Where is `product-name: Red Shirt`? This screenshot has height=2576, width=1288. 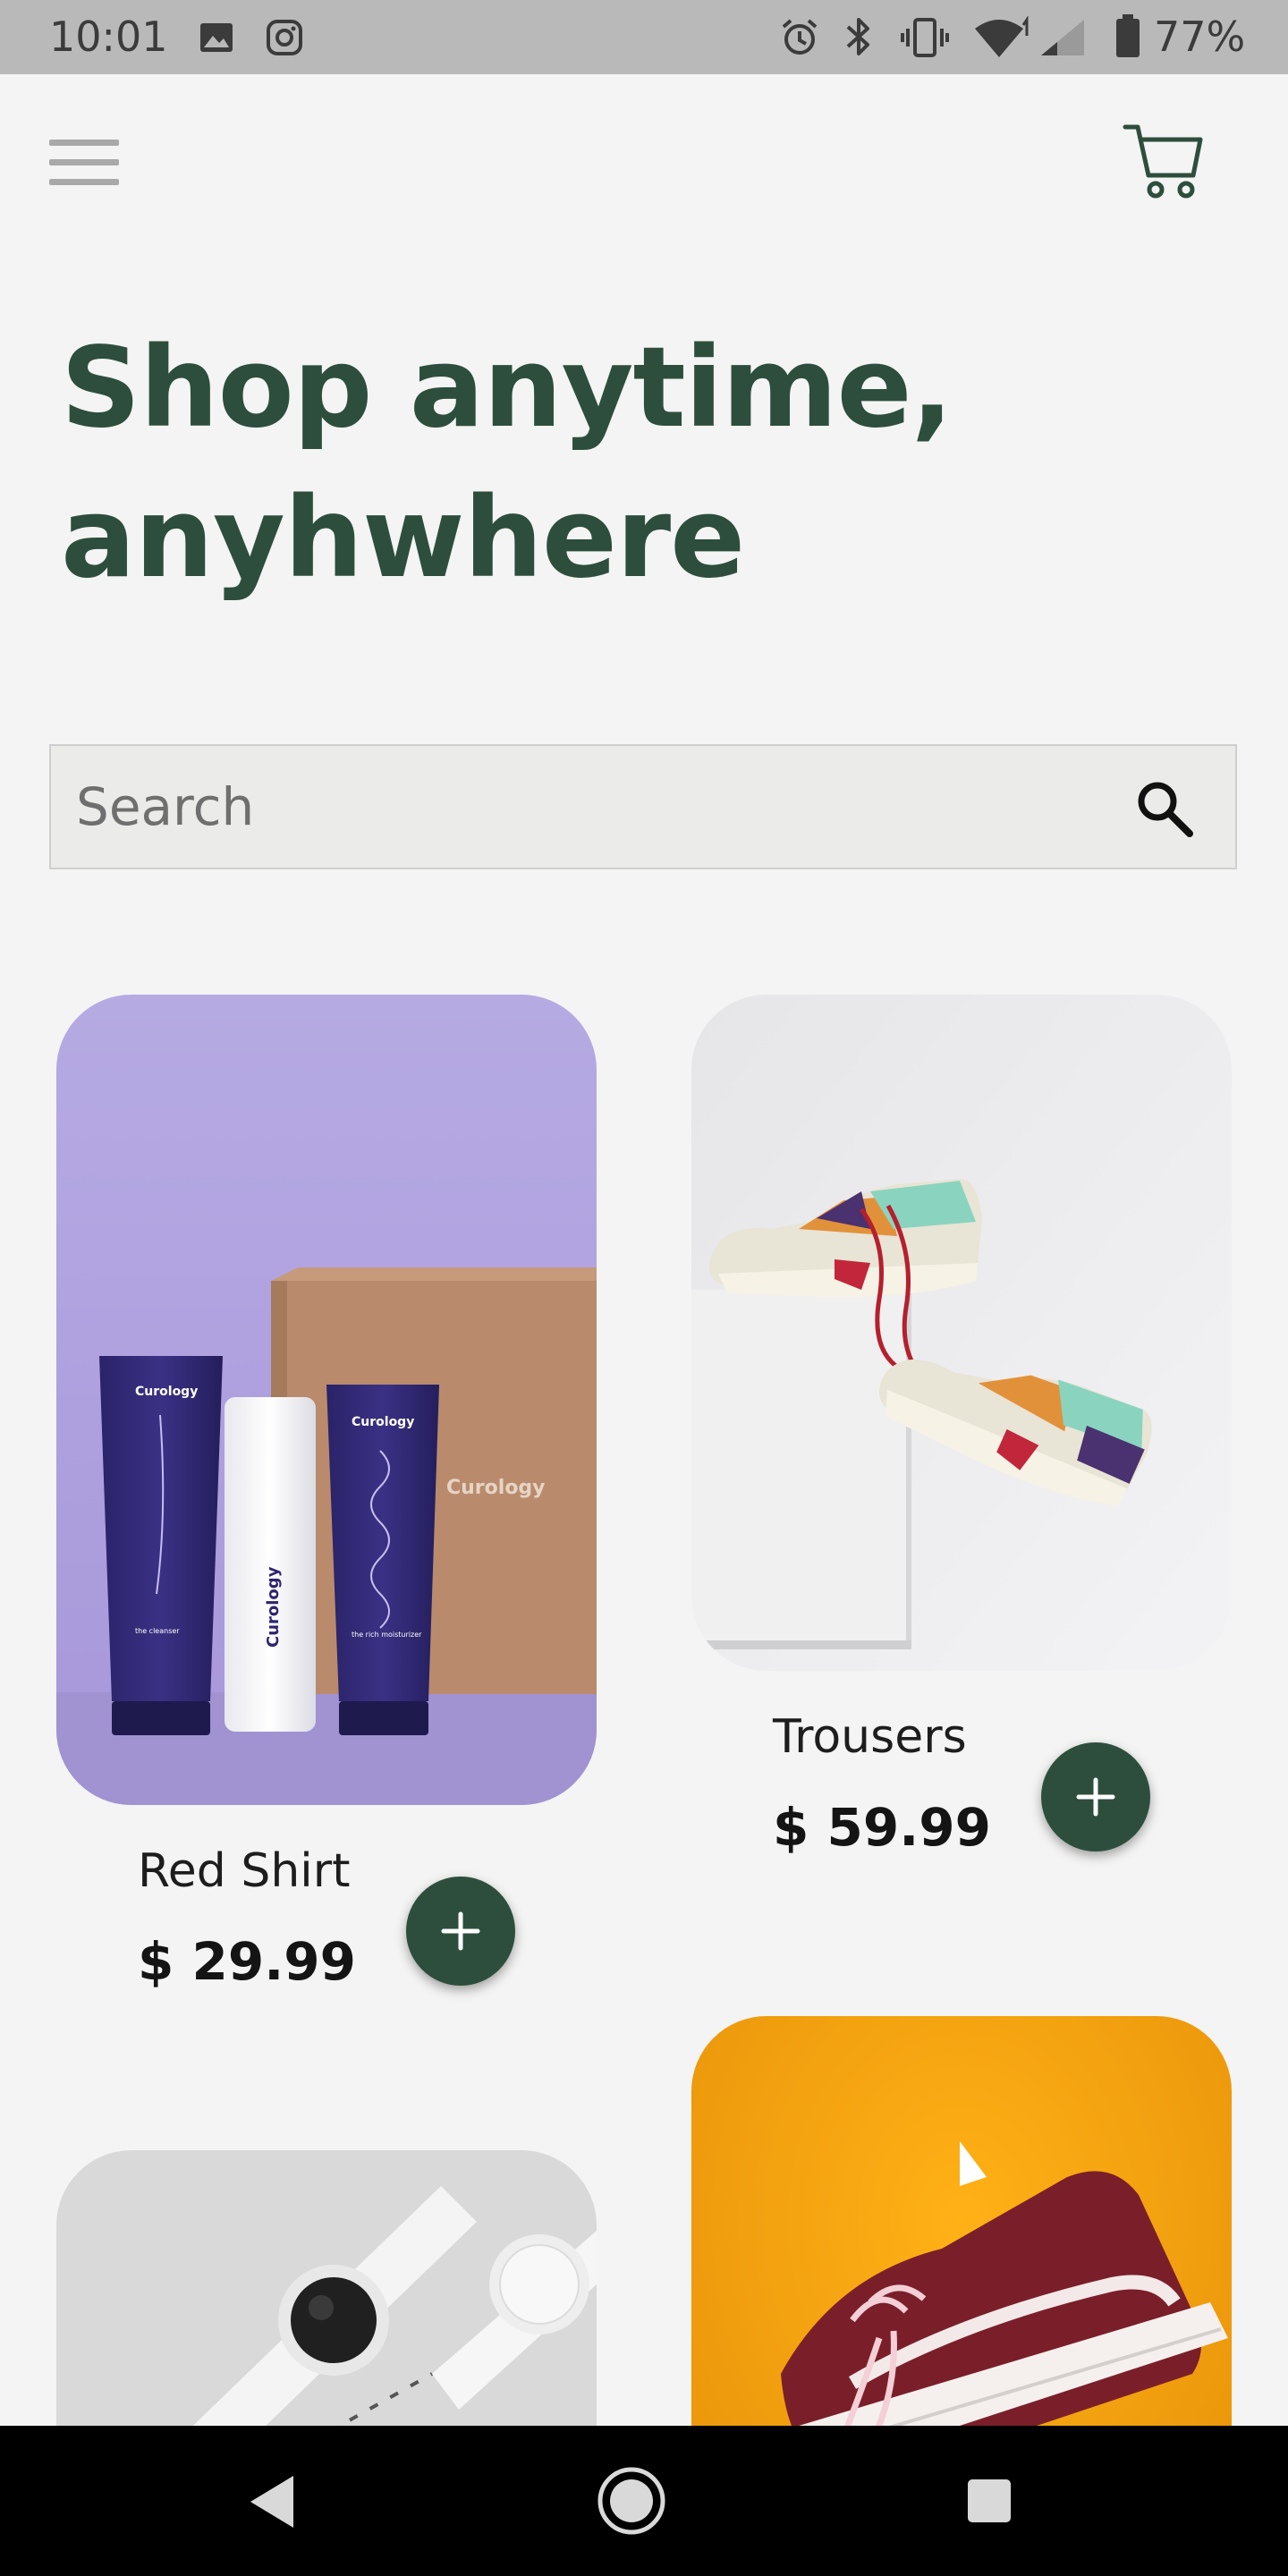
product-name: Red Shirt is located at coordinates (244, 1871).